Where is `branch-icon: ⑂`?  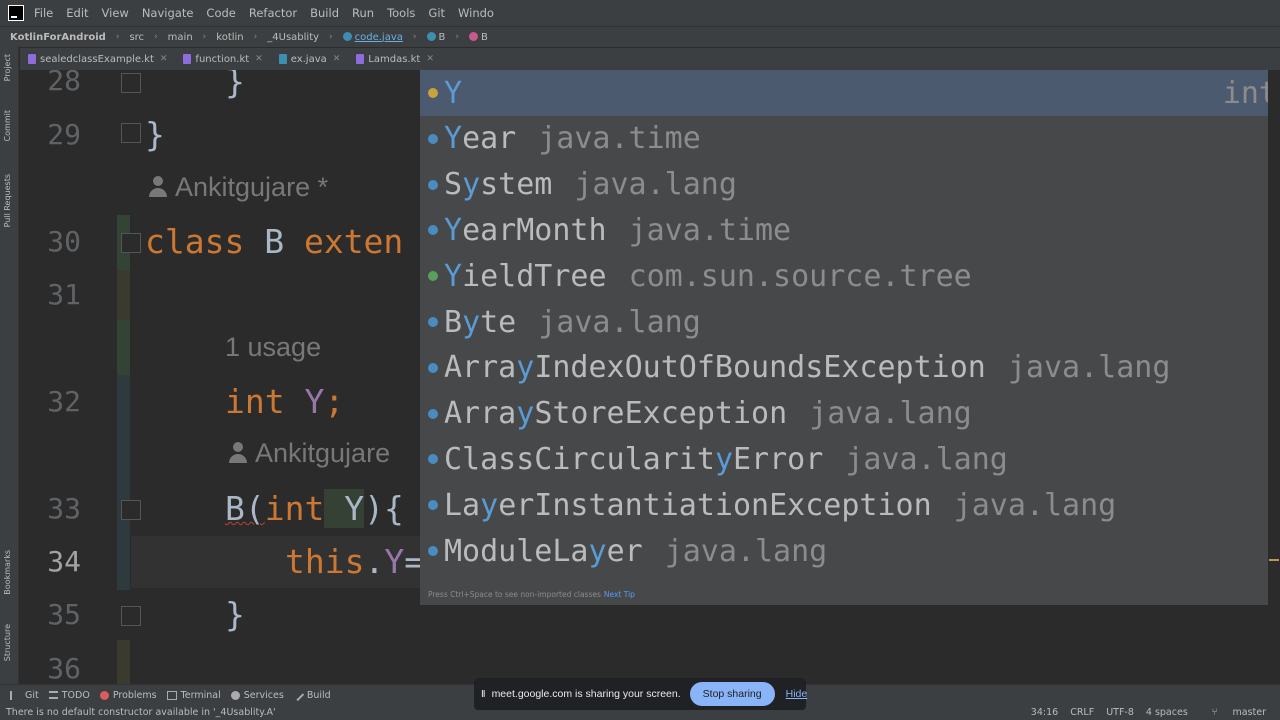
branch-icon: ⑂ is located at coordinates (1214, 712).